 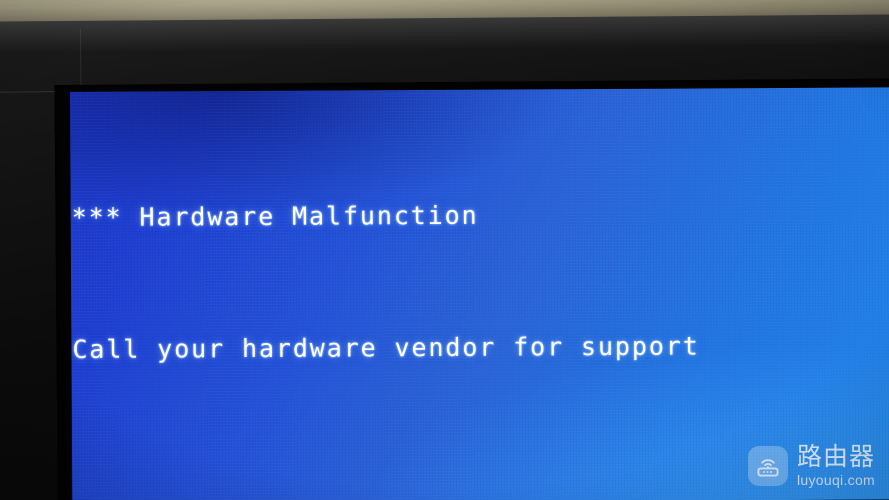 What do you see at coordinates (275, 216) in the screenshot?
I see `console-line-hardware-malfunction: *** Hardware Malfunction` at bounding box center [275, 216].